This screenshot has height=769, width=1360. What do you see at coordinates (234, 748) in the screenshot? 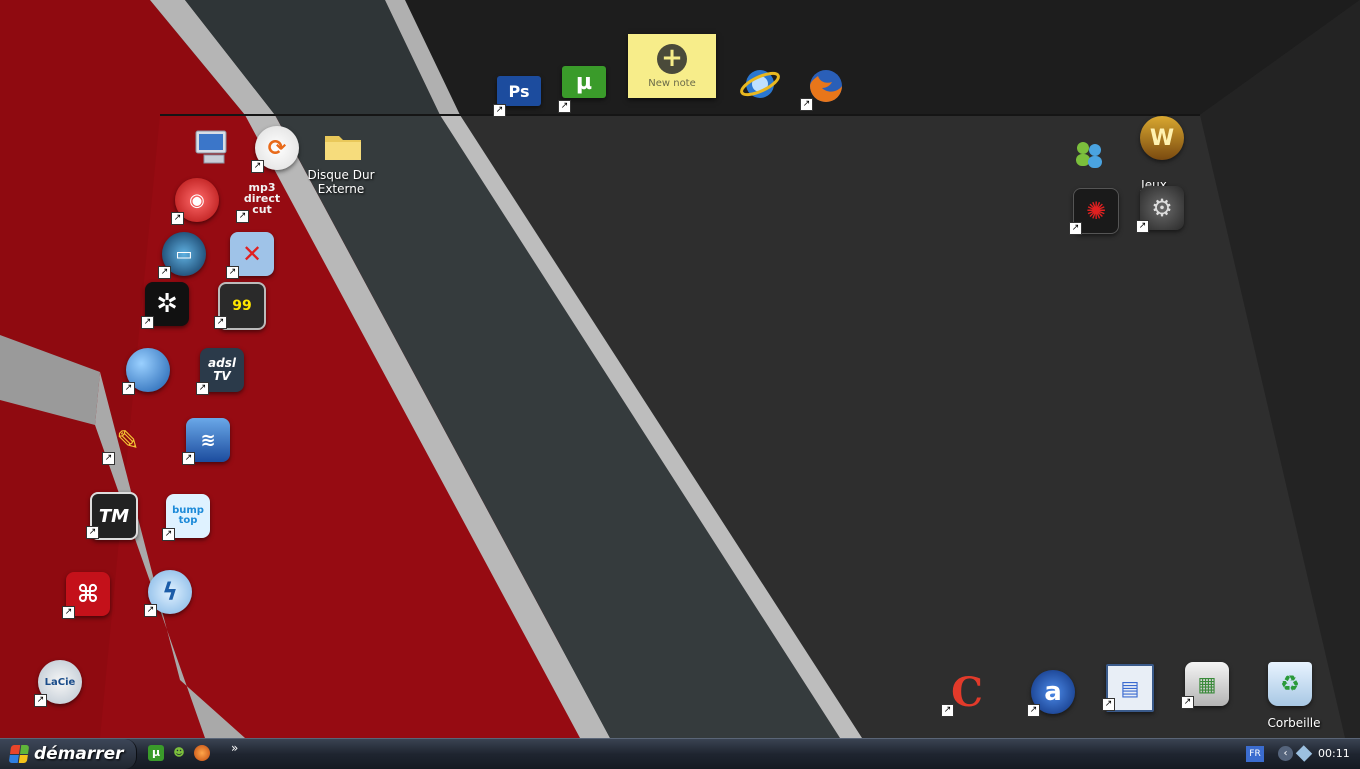
I see `quicklaunch-more-button: »` at bounding box center [234, 748].